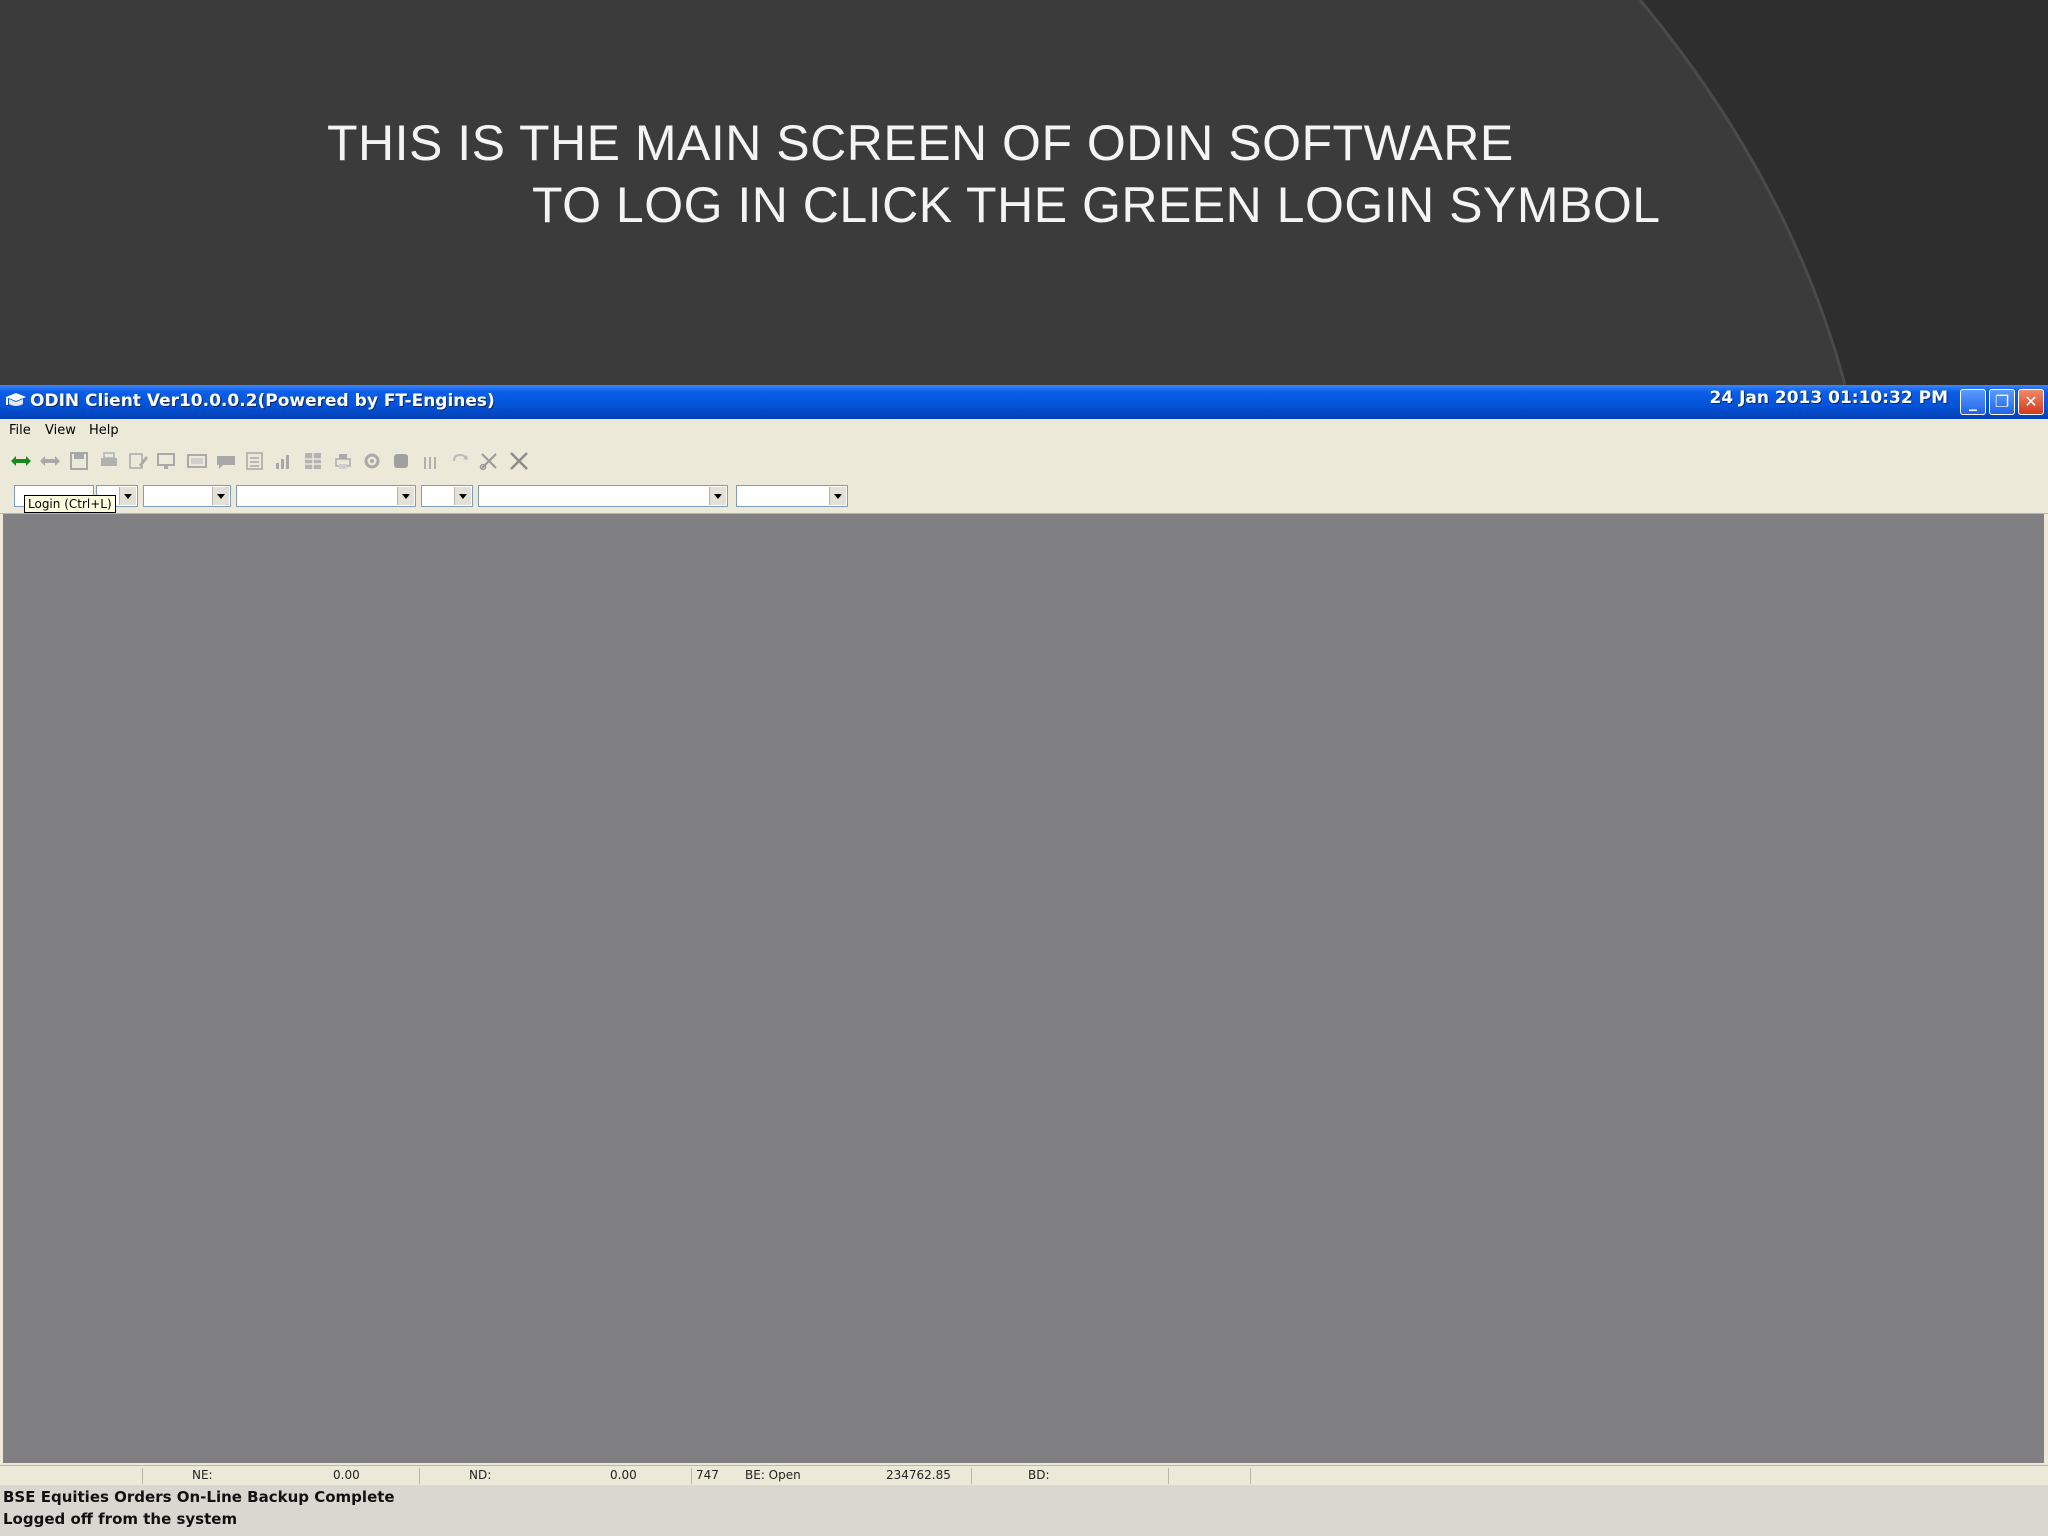  Describe the element at coordinates (792, 496) in the screenshot. I see `expiry-combo` at that location.